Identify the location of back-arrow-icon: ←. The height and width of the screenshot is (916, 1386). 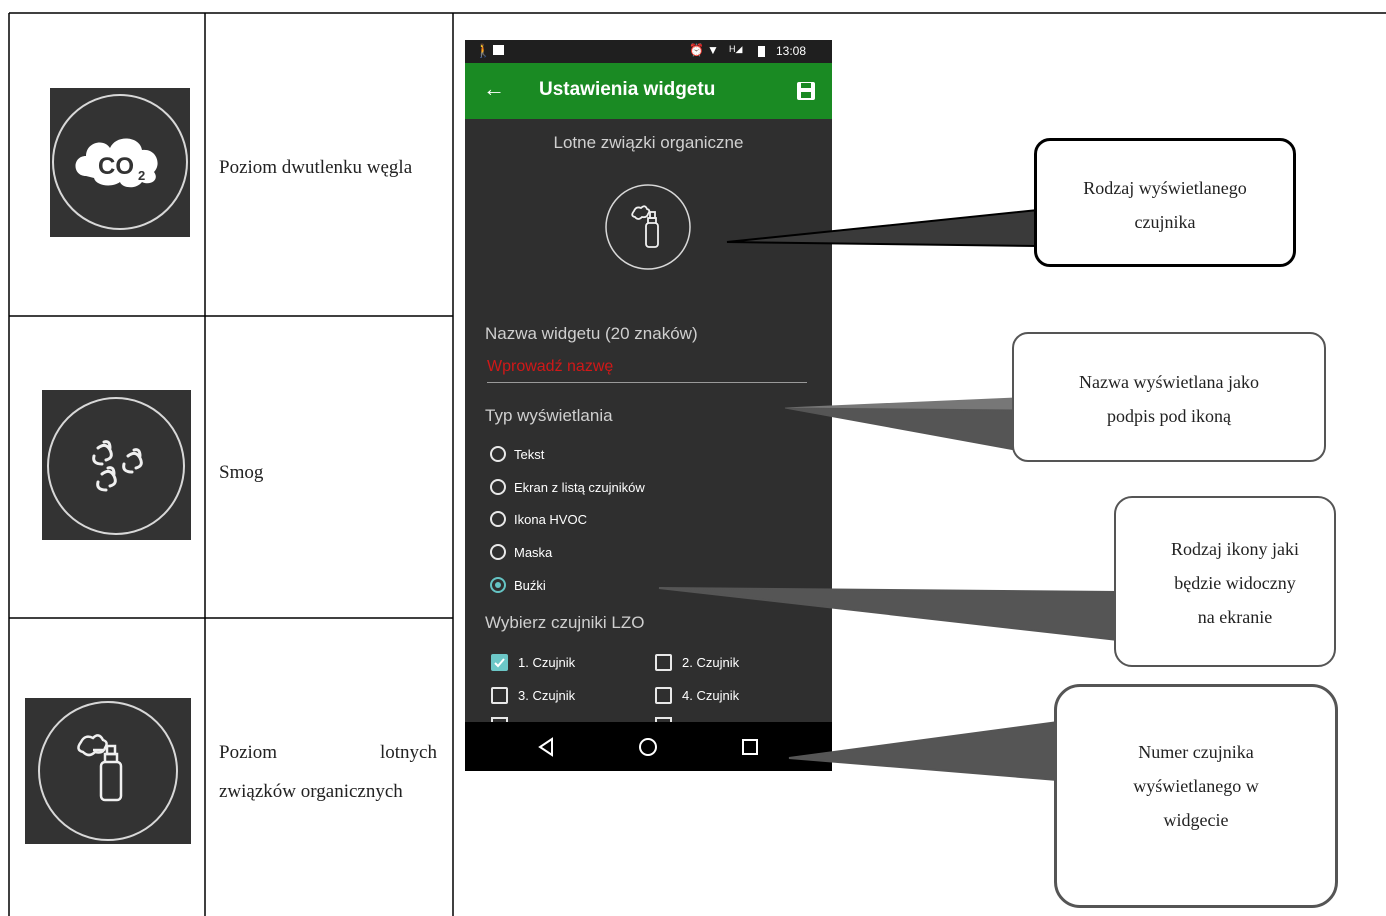
(494, 89).